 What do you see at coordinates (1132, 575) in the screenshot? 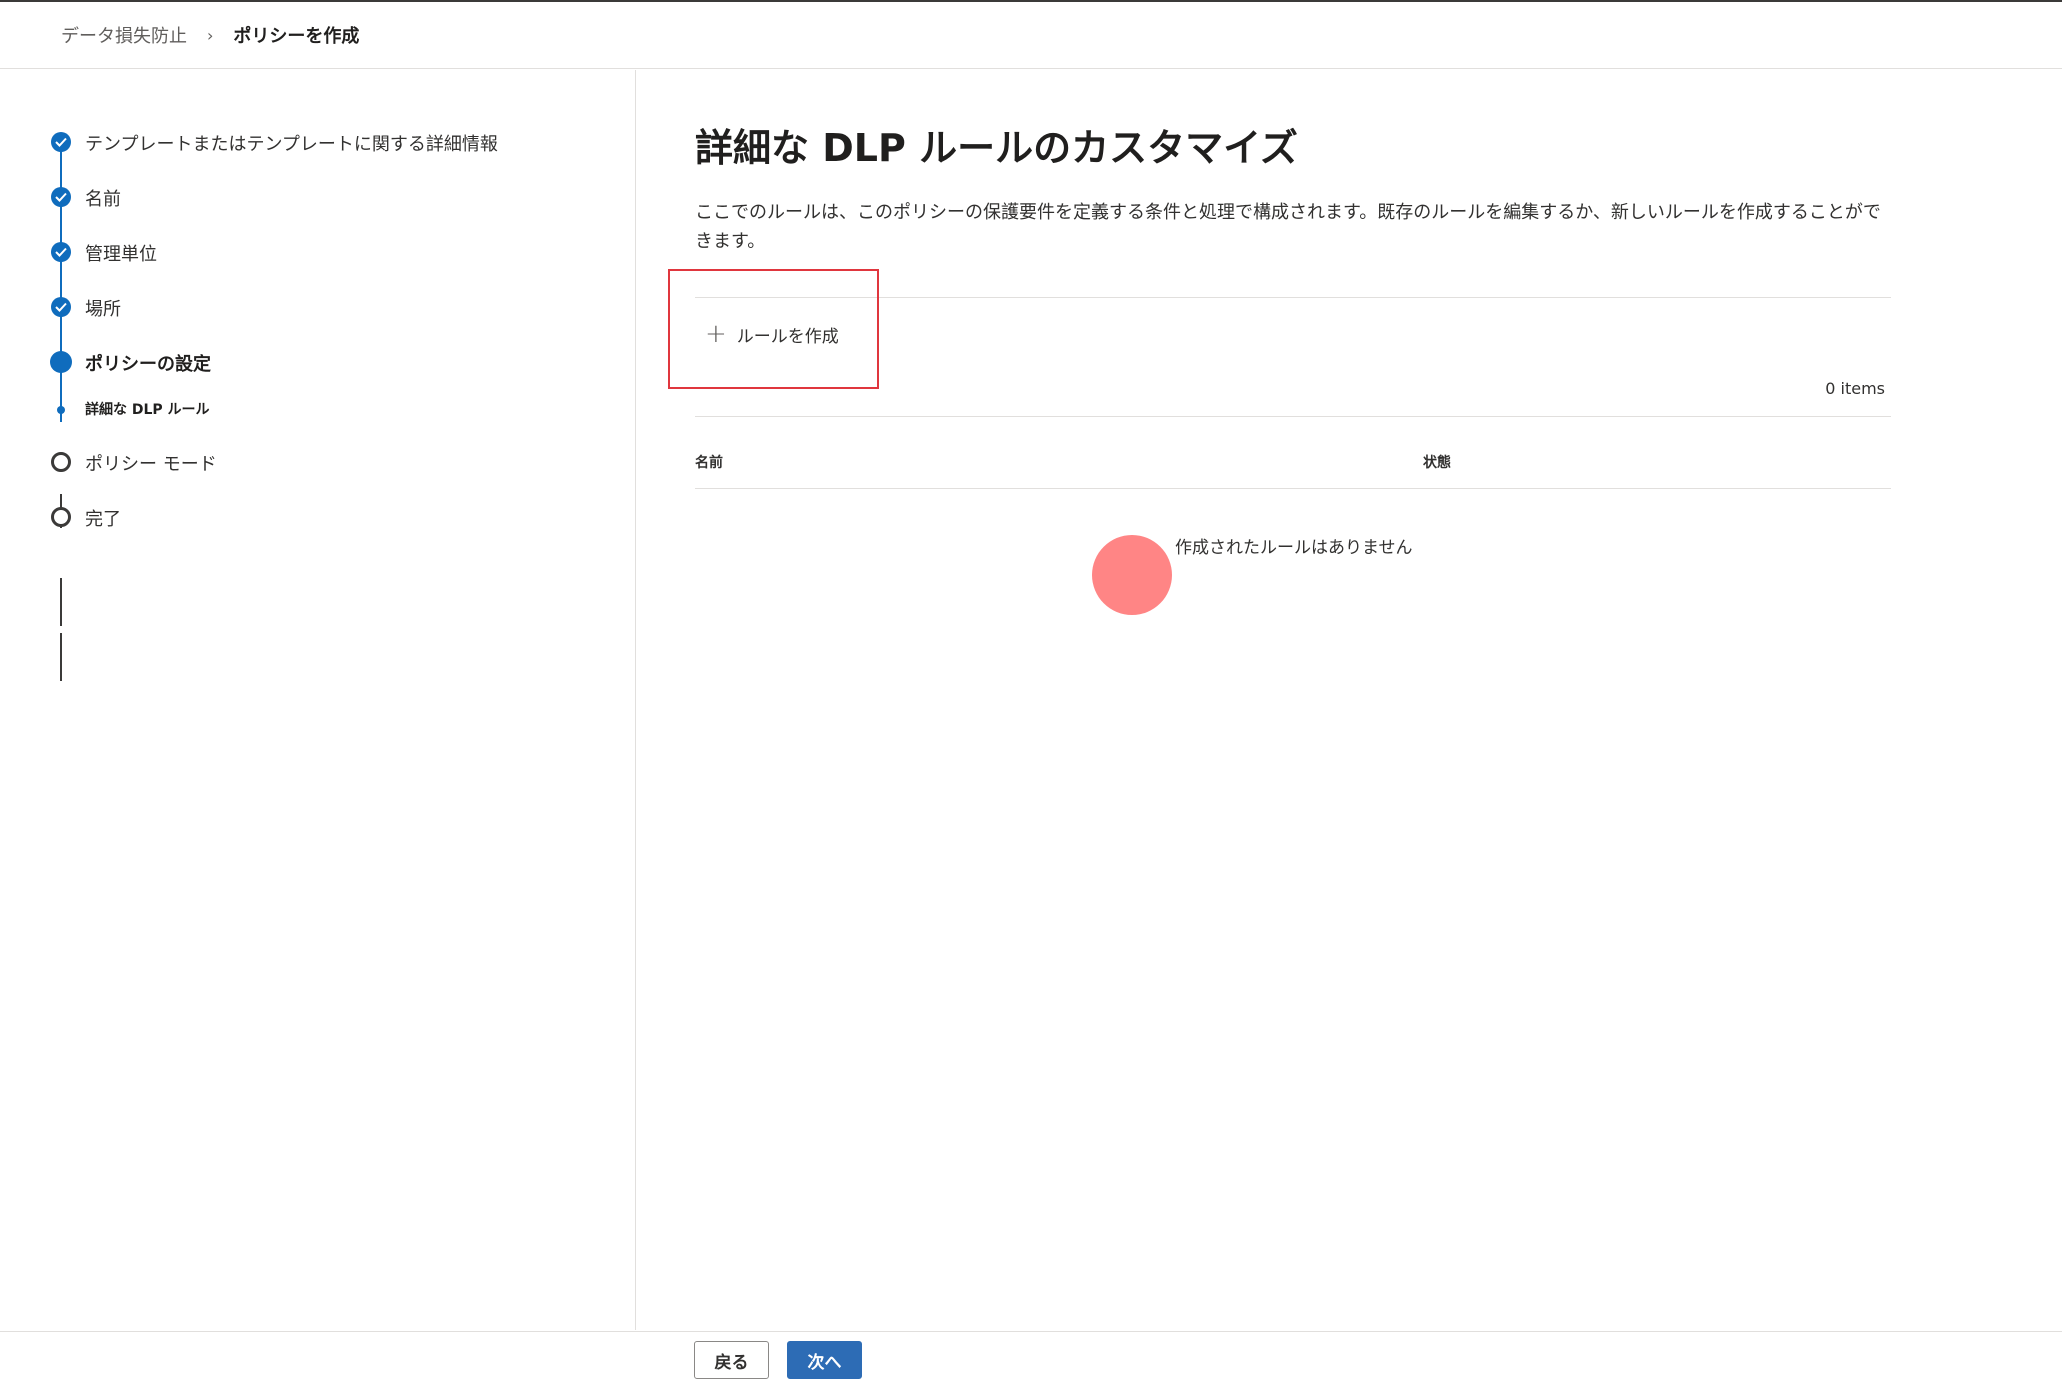
I see `cursor-indicator` at bounding box center [1132, 575].